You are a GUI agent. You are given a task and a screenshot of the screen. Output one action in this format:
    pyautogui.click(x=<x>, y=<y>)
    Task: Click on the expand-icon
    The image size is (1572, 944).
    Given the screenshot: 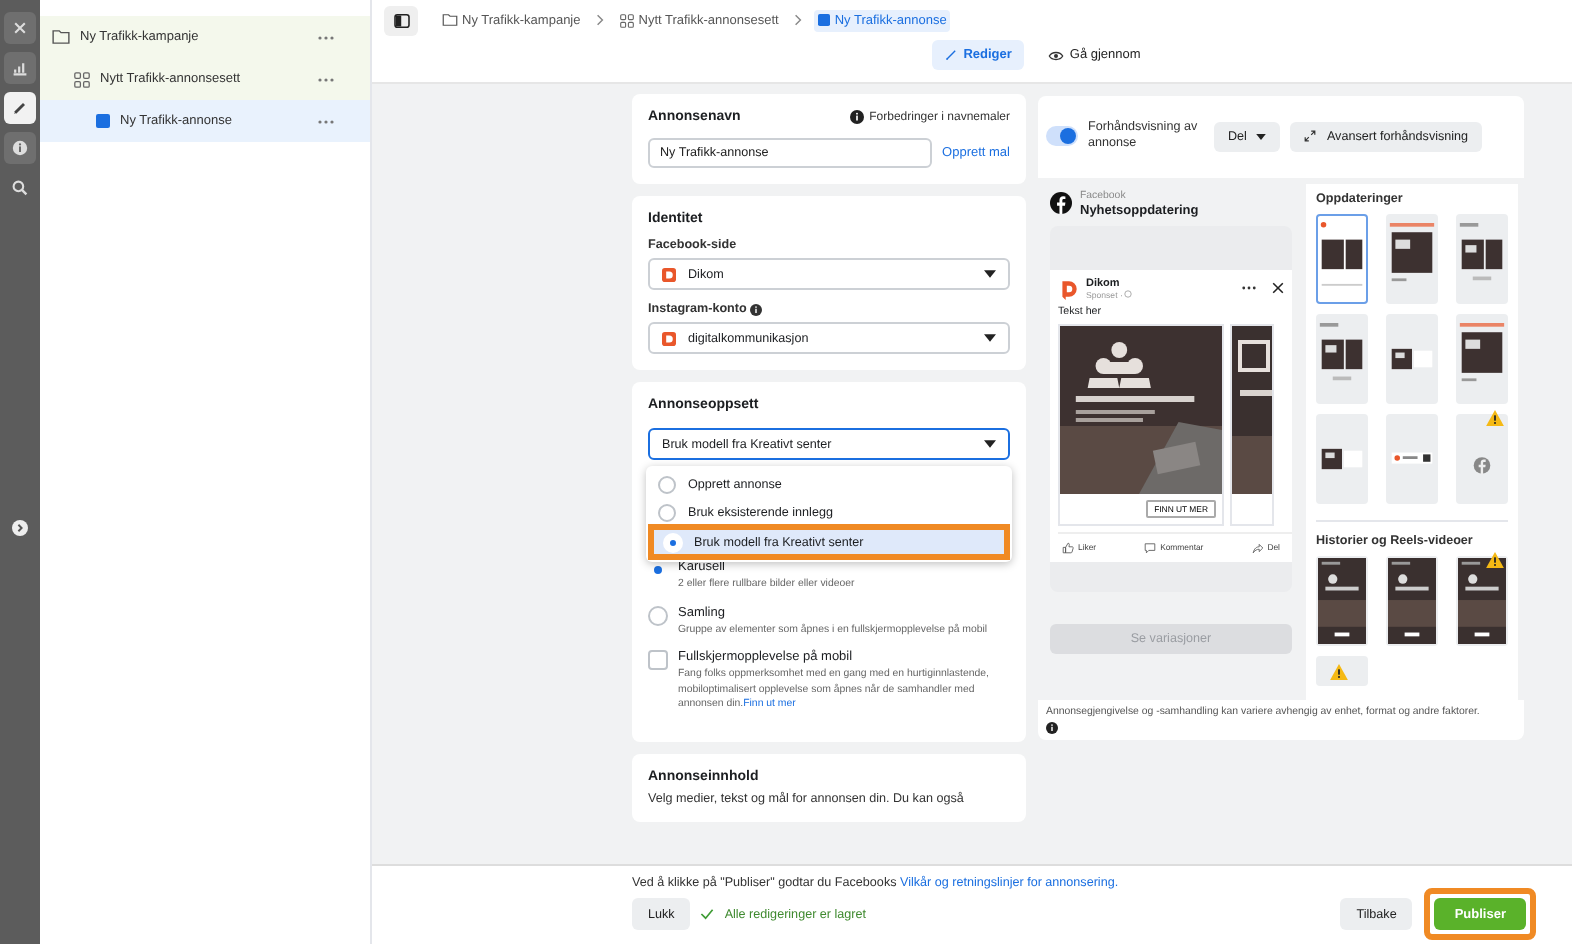 What is the action you would take?
    pyautogui.click(x=20, y=528)
    